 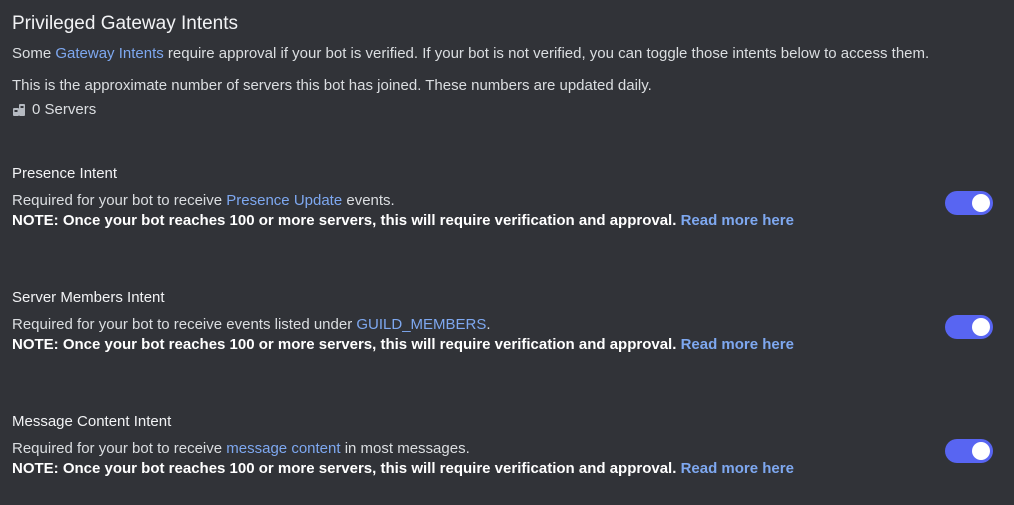 I want to click on description-prefix: Some, so click(x=34, y=53).